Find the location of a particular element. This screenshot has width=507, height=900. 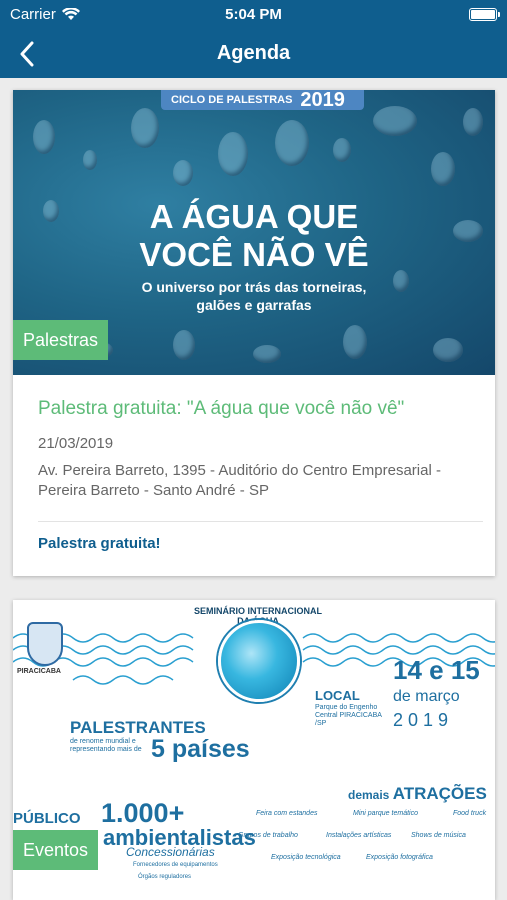

attractions-label: ATRAÇÕES is located at coordinates (439, 793).